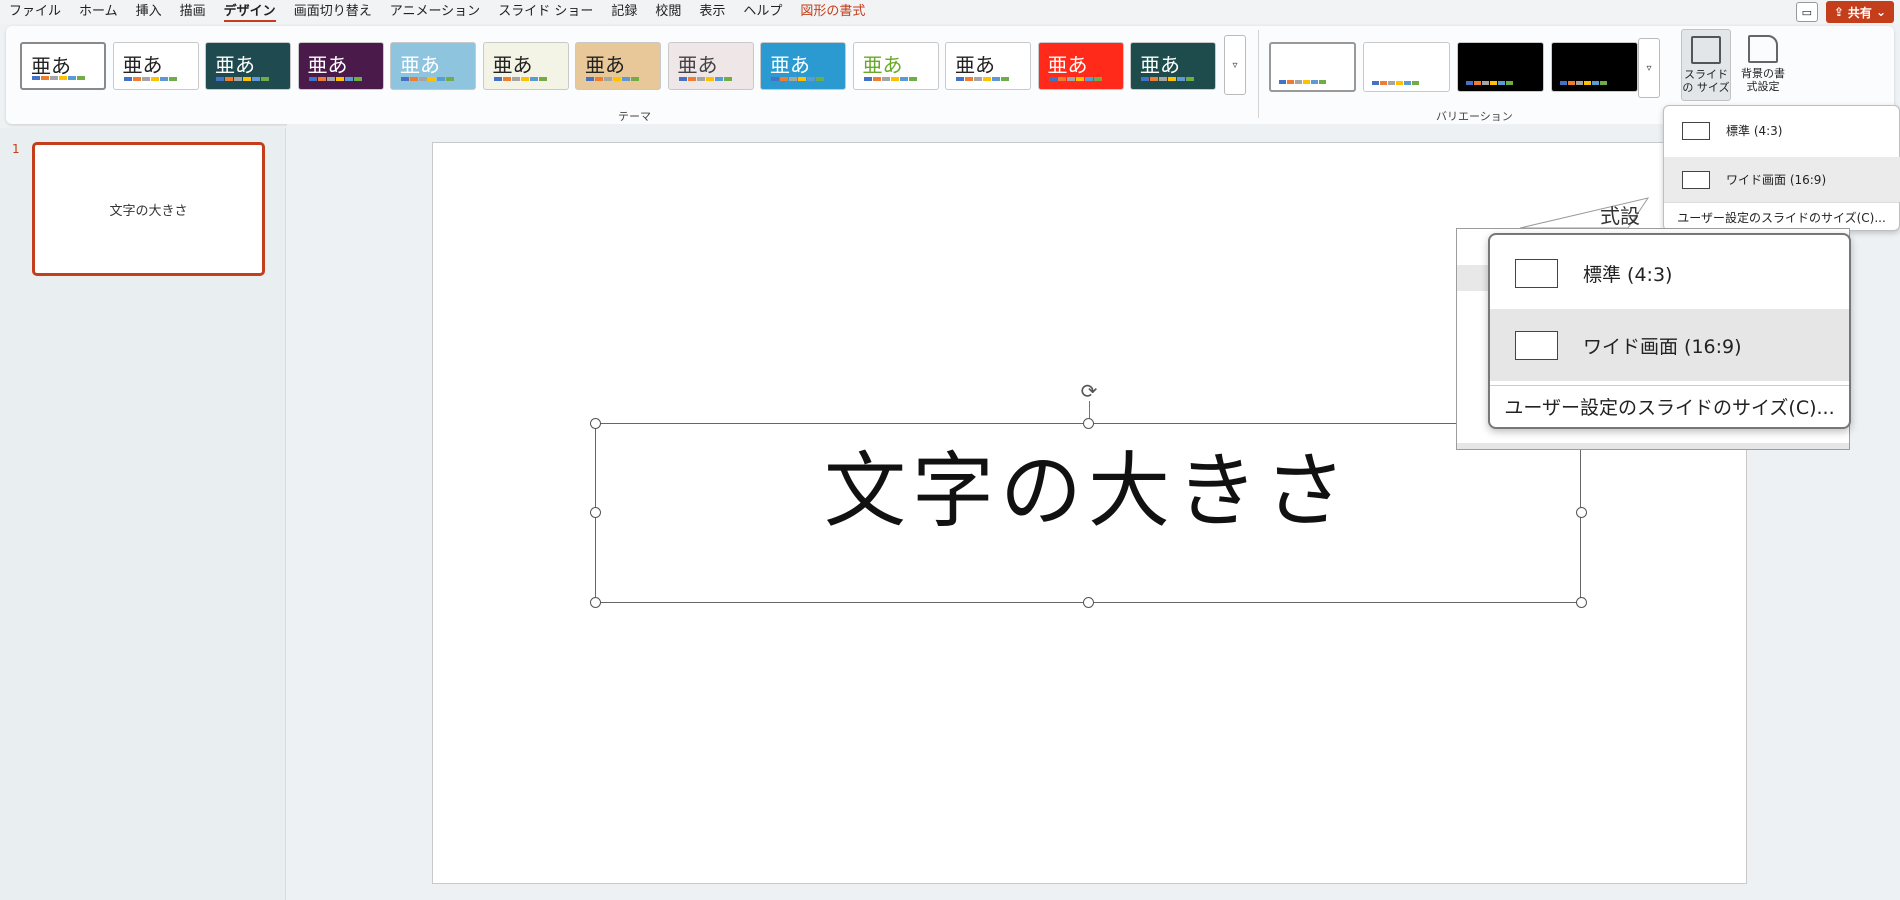 The width and height of the screenshot is (1900, 900). What do you see at coordinates (1880, 12) in the screenshot?
I see `chevron-down-icon: ⌄` at bounding box center [1880, 12].